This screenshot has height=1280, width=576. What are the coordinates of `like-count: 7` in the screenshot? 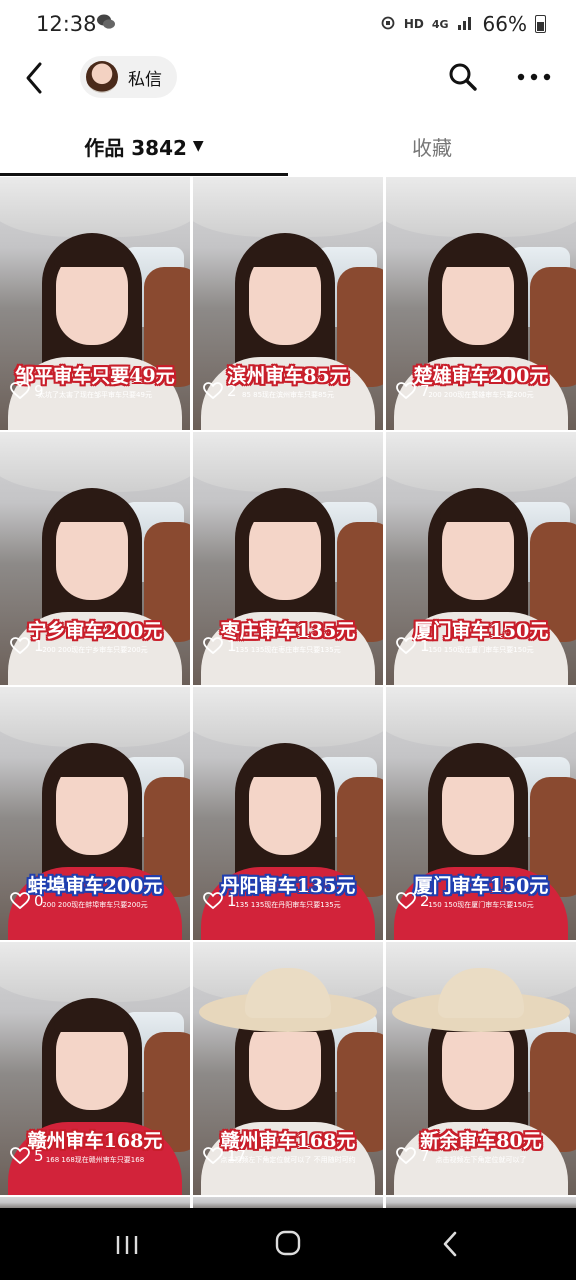 It's located at (413, 391).